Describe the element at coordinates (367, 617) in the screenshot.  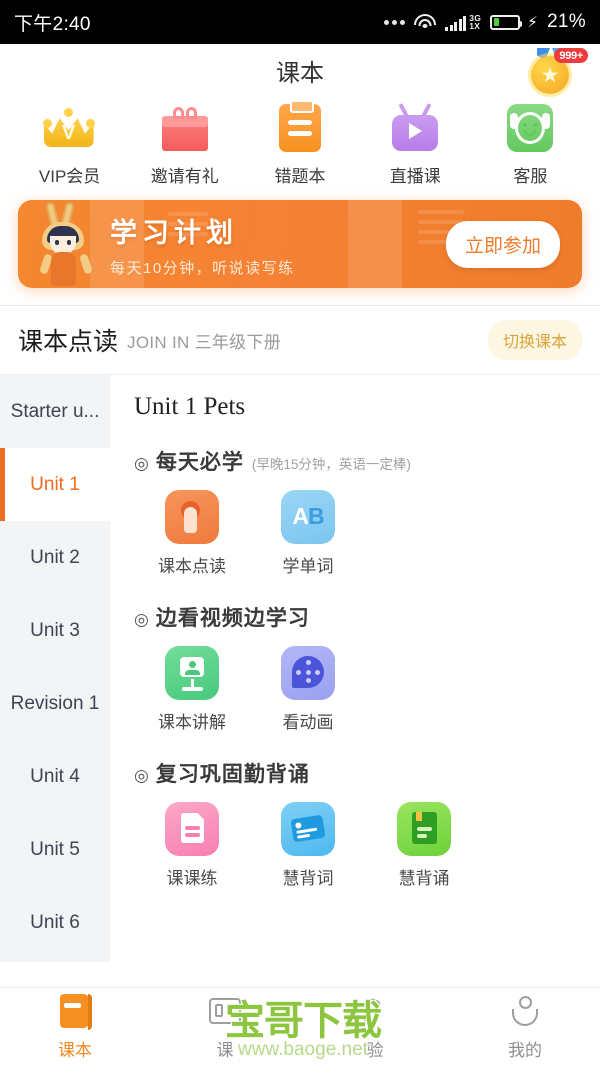
I see `group-header: ◎ 边看视频边学习` at that location.